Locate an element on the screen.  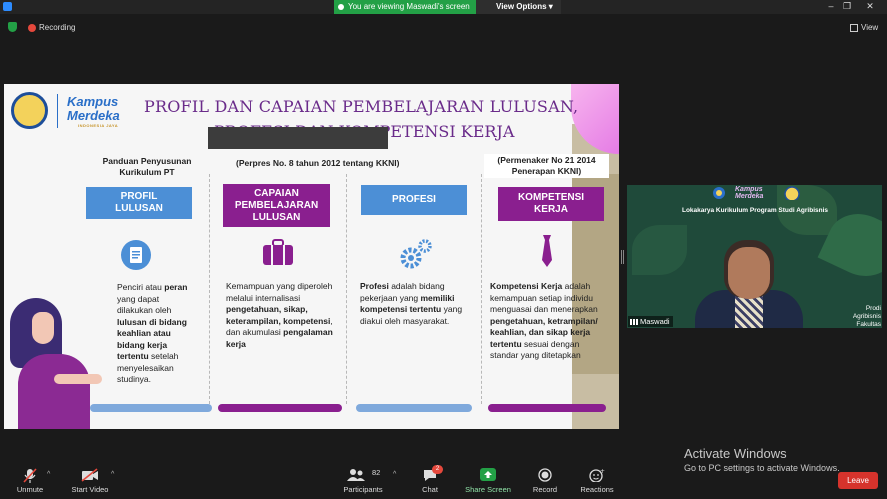
share-screen-label: Share Screen is located at coordinates (488, 489).